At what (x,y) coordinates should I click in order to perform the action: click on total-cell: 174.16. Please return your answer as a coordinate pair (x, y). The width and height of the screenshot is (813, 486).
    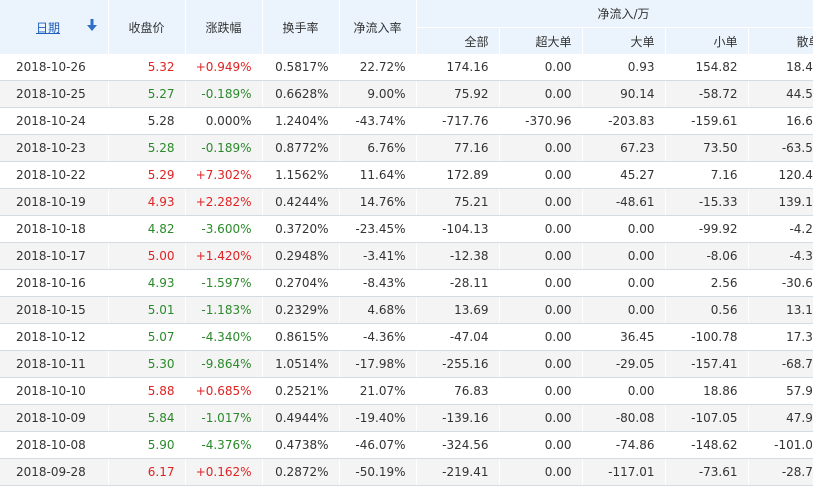
    Looking at the image, I should click on (458, 67).